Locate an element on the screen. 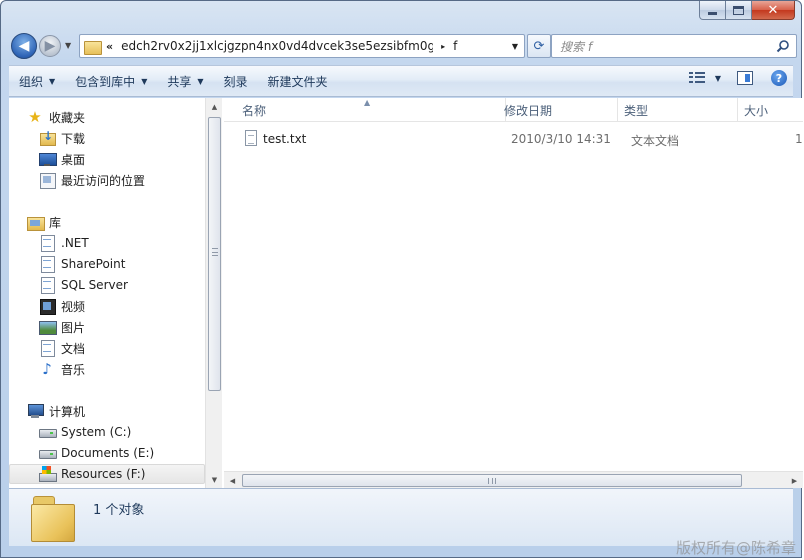 This screenshot has height=560, width=804. search-placeholder: 搜索 f is located at coordinates (576, 46).